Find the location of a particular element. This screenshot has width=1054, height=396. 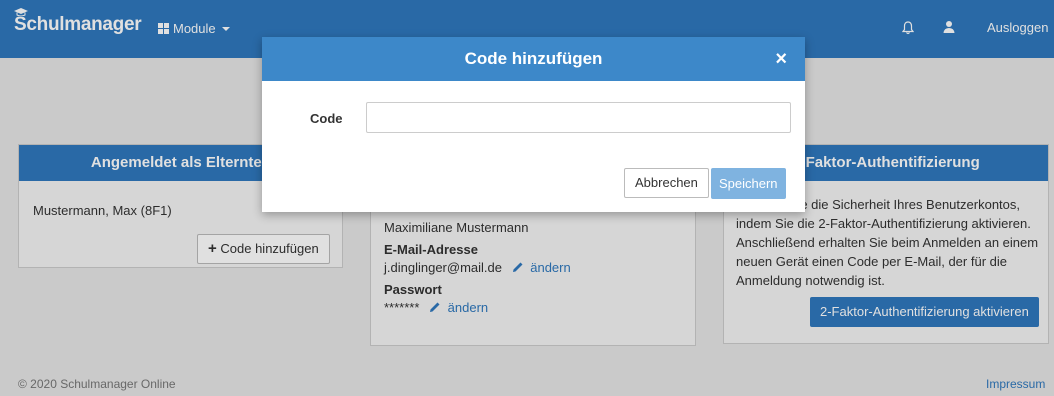

save-button: Speichern is located at coordinates (748, 183).